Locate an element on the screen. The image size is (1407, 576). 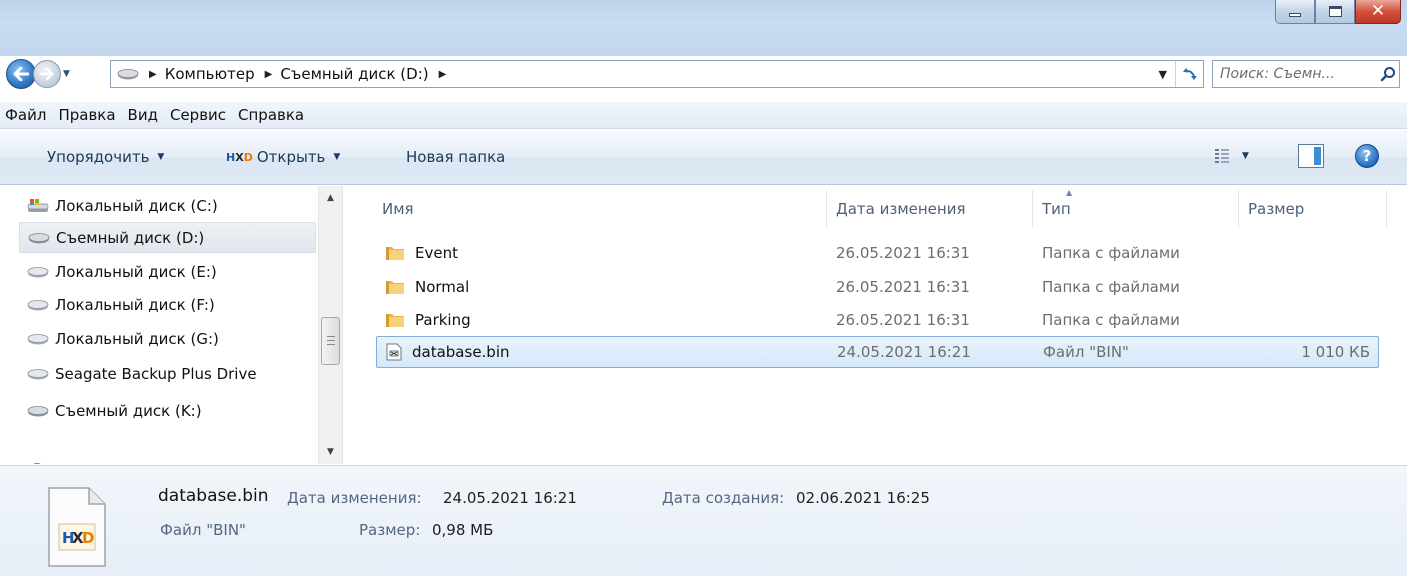
details-file-name: database.bin is located at coordinates (213, 496).